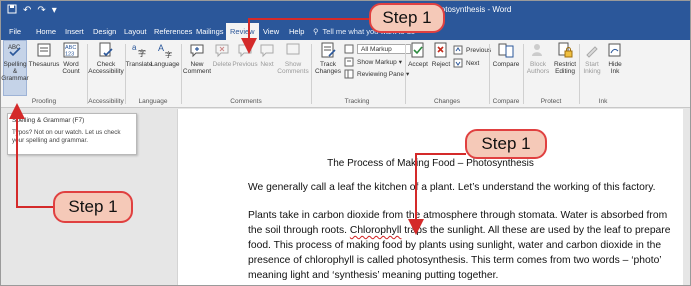 This screenshot has height=286, width=691. I want to click on step-1-callout-right: Step 1, so click(506, 144).